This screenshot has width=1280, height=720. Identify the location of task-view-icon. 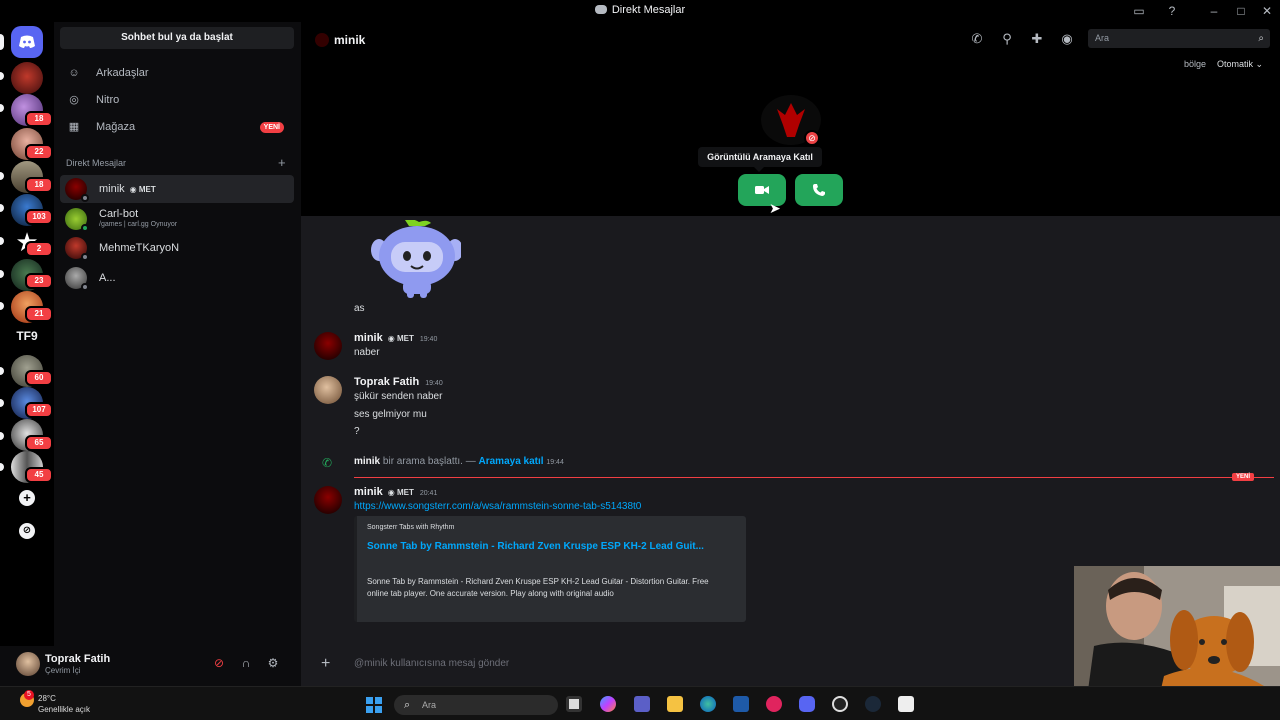
(574, 704).